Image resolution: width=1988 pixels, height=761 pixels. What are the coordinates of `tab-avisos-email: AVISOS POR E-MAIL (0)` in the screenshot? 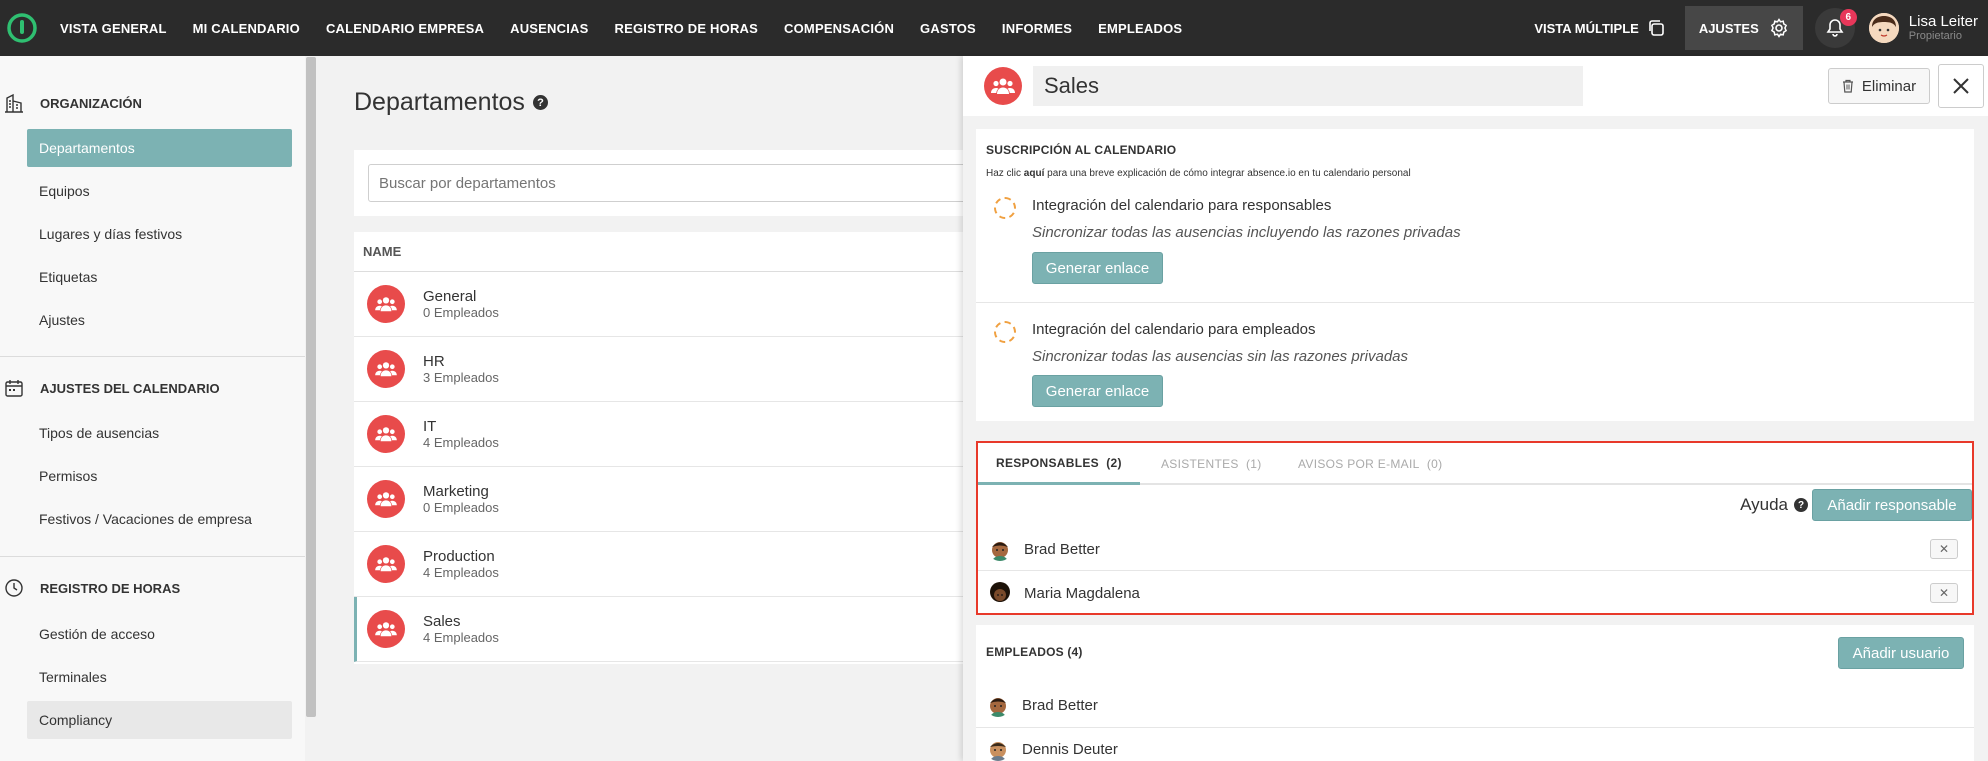 It's located at (1370, 464).